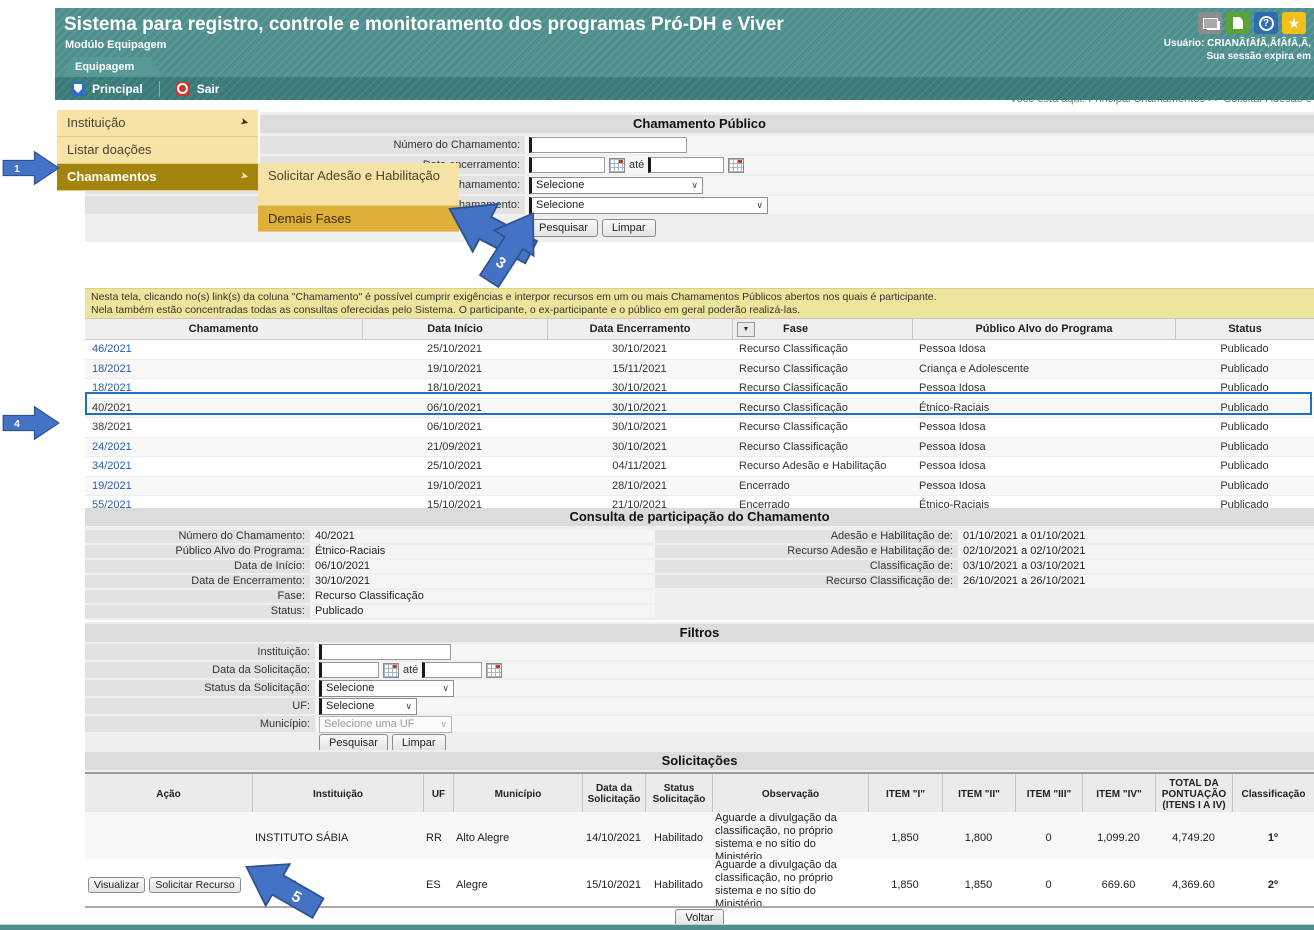 This screenshot has height=930, width=1314. I want to click on col-status: Status, so click(1244, 329).